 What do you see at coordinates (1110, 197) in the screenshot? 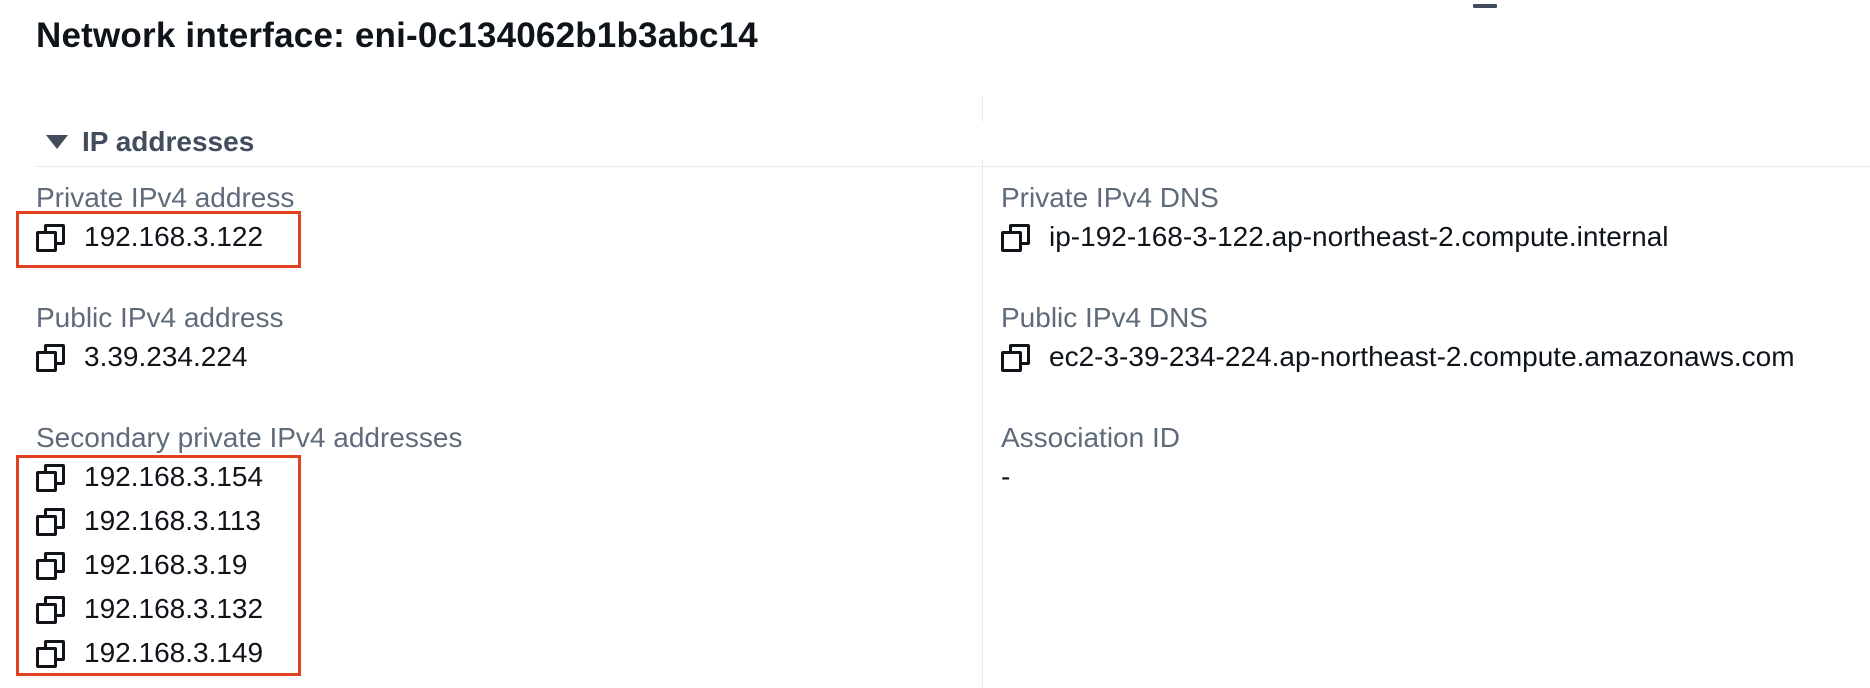
I see `field-label: Private IPv4 DNS` at bounding box center [1110, 197].